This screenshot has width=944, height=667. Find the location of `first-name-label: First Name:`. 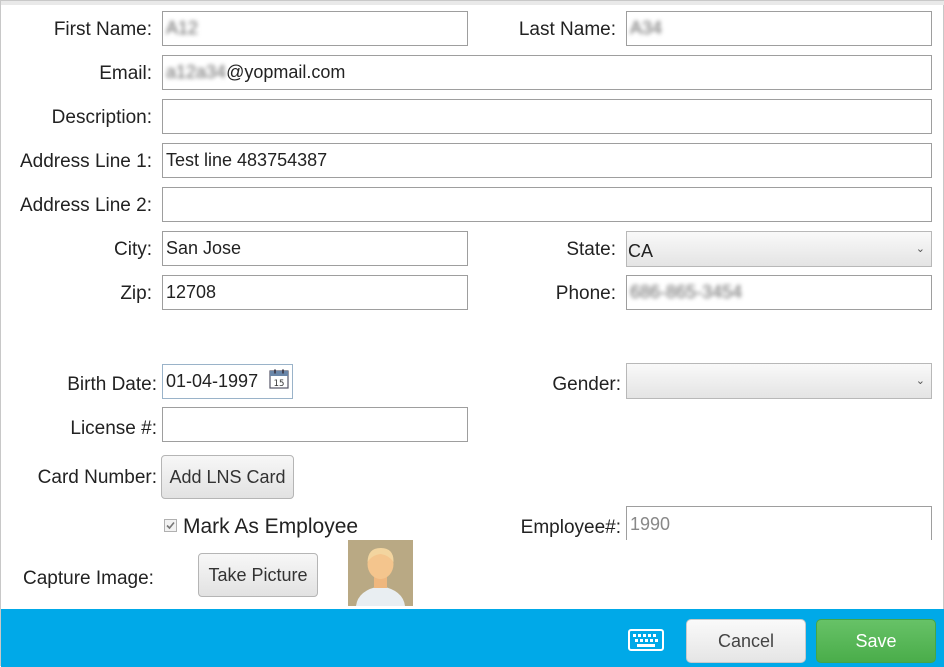

first-name-label: First Name: is located at coordinates (102, 29).